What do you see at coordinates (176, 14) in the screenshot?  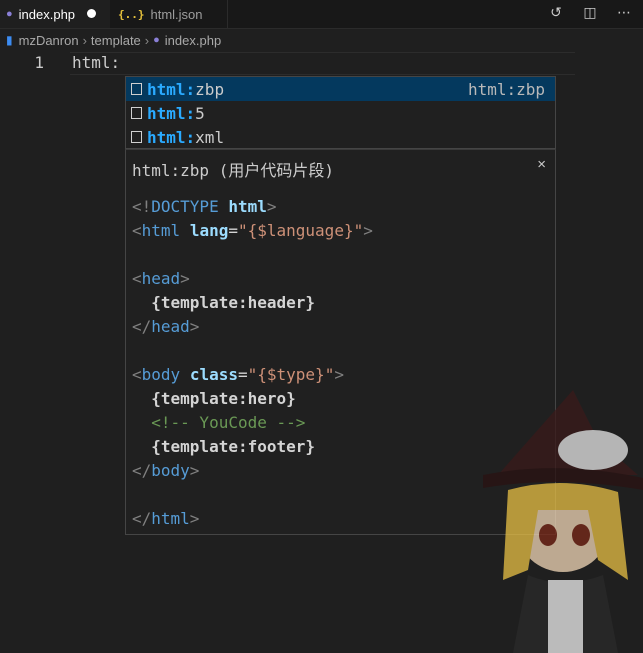 I see `tab-label: html.json` at bounding box center [176, 14].